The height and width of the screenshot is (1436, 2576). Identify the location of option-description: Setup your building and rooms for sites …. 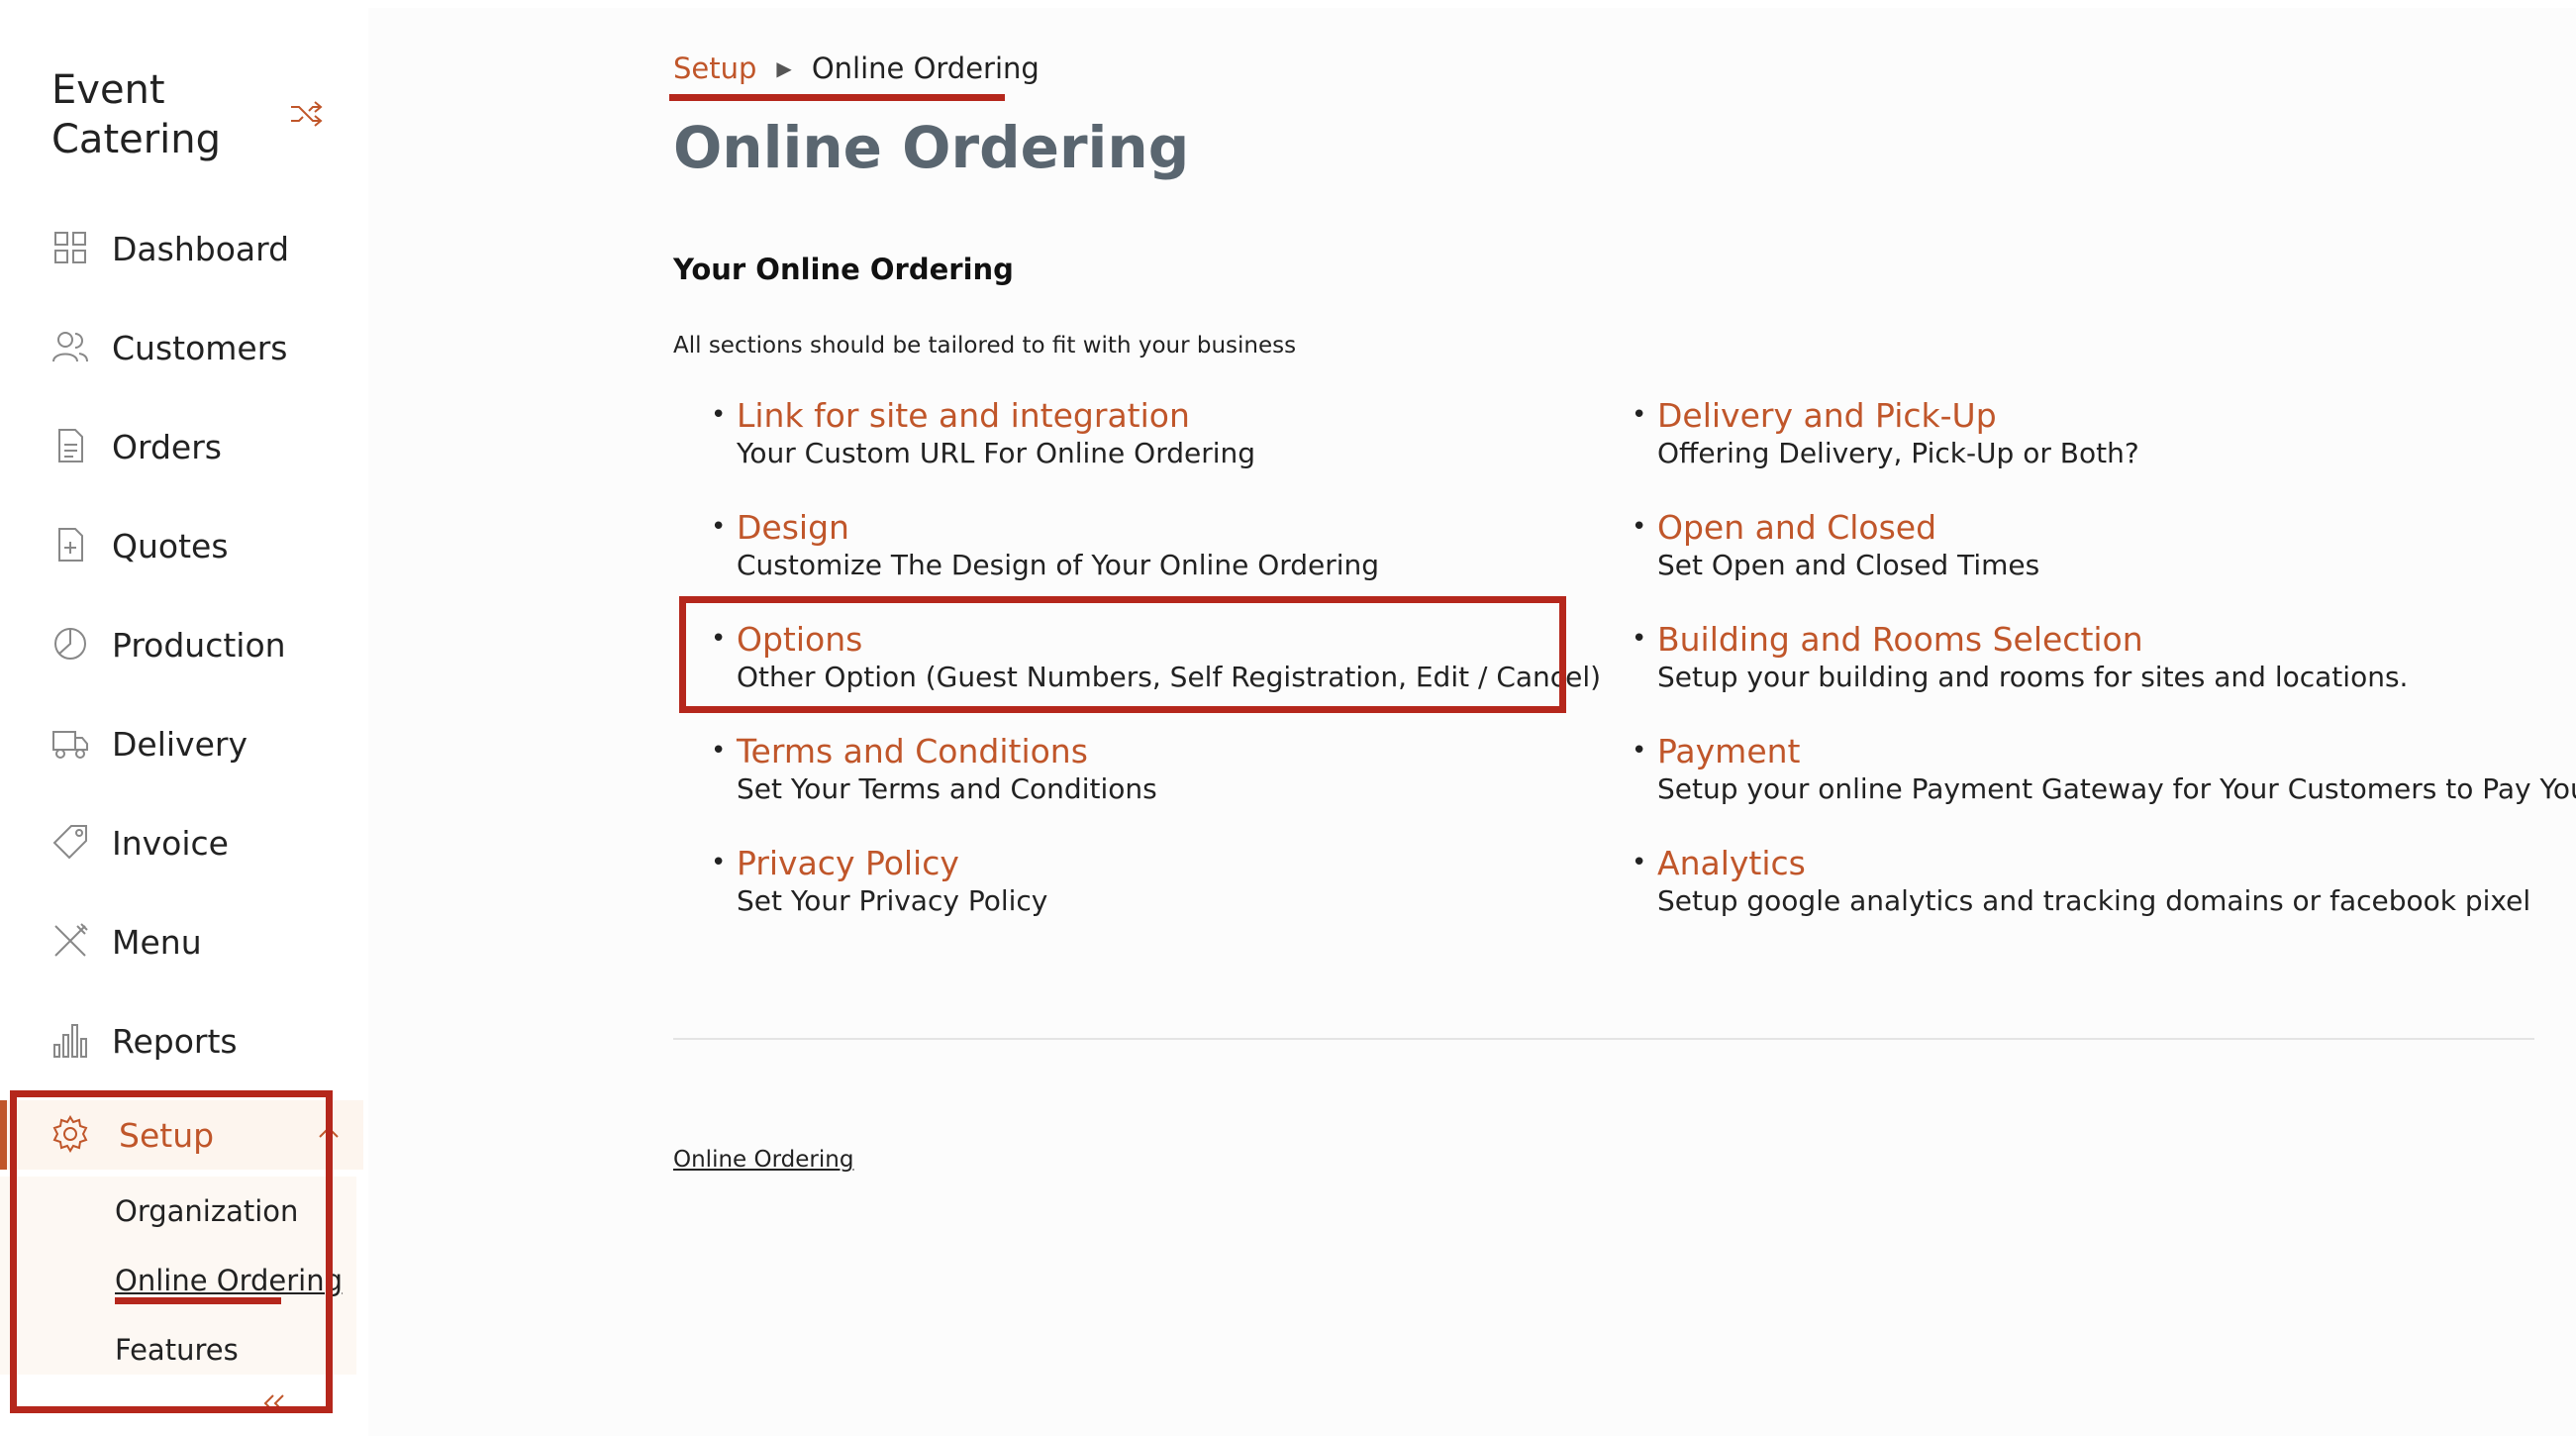
(2033, 677).